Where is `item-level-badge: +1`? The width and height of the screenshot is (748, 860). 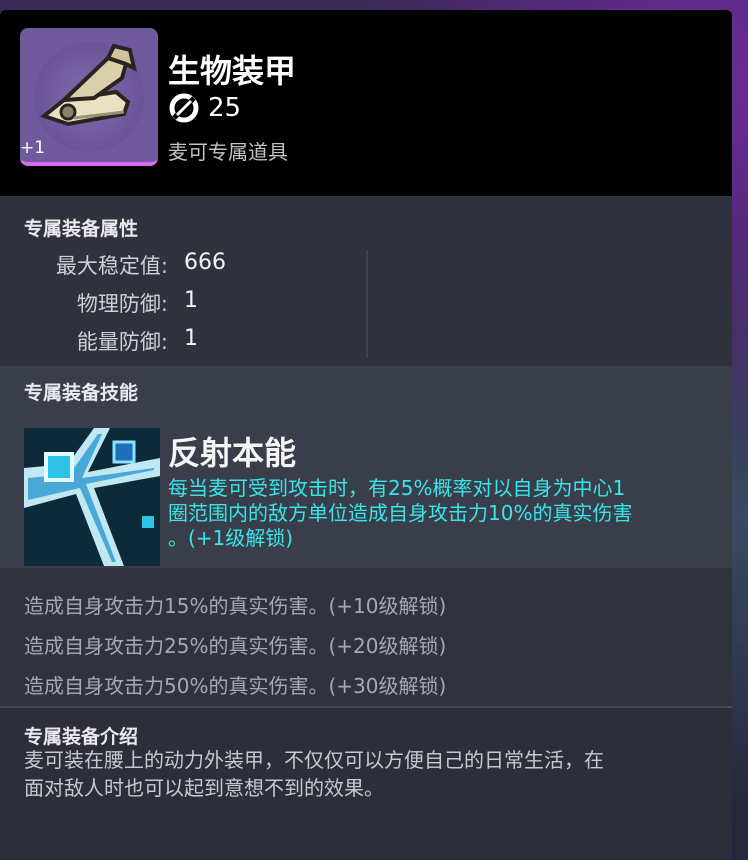 item-level-badge: +1 is located at coordinates (33, 148).